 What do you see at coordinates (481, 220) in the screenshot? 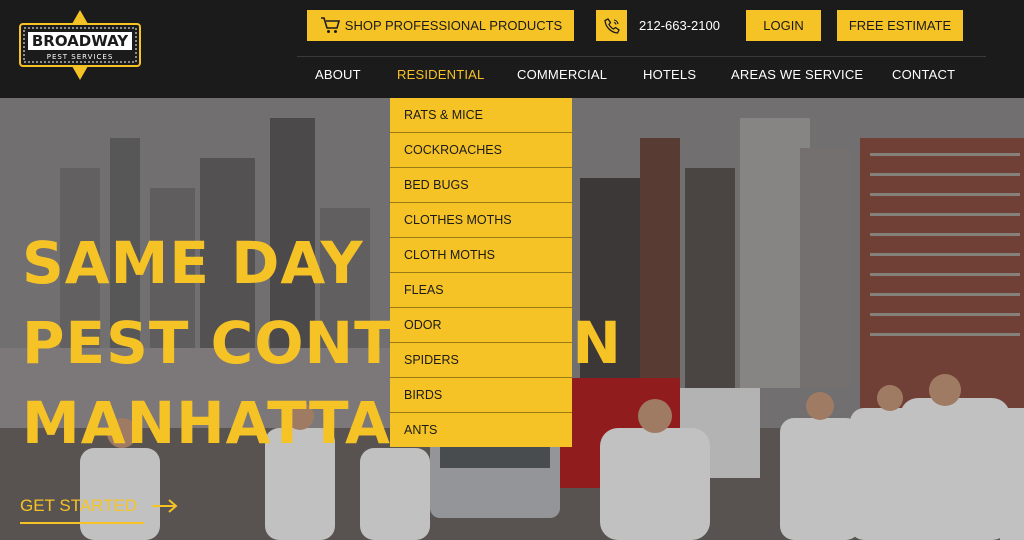
I see `dropdown-item-clothes-moths: CLOTHES MOTHS` at bounding box center [481, 220].